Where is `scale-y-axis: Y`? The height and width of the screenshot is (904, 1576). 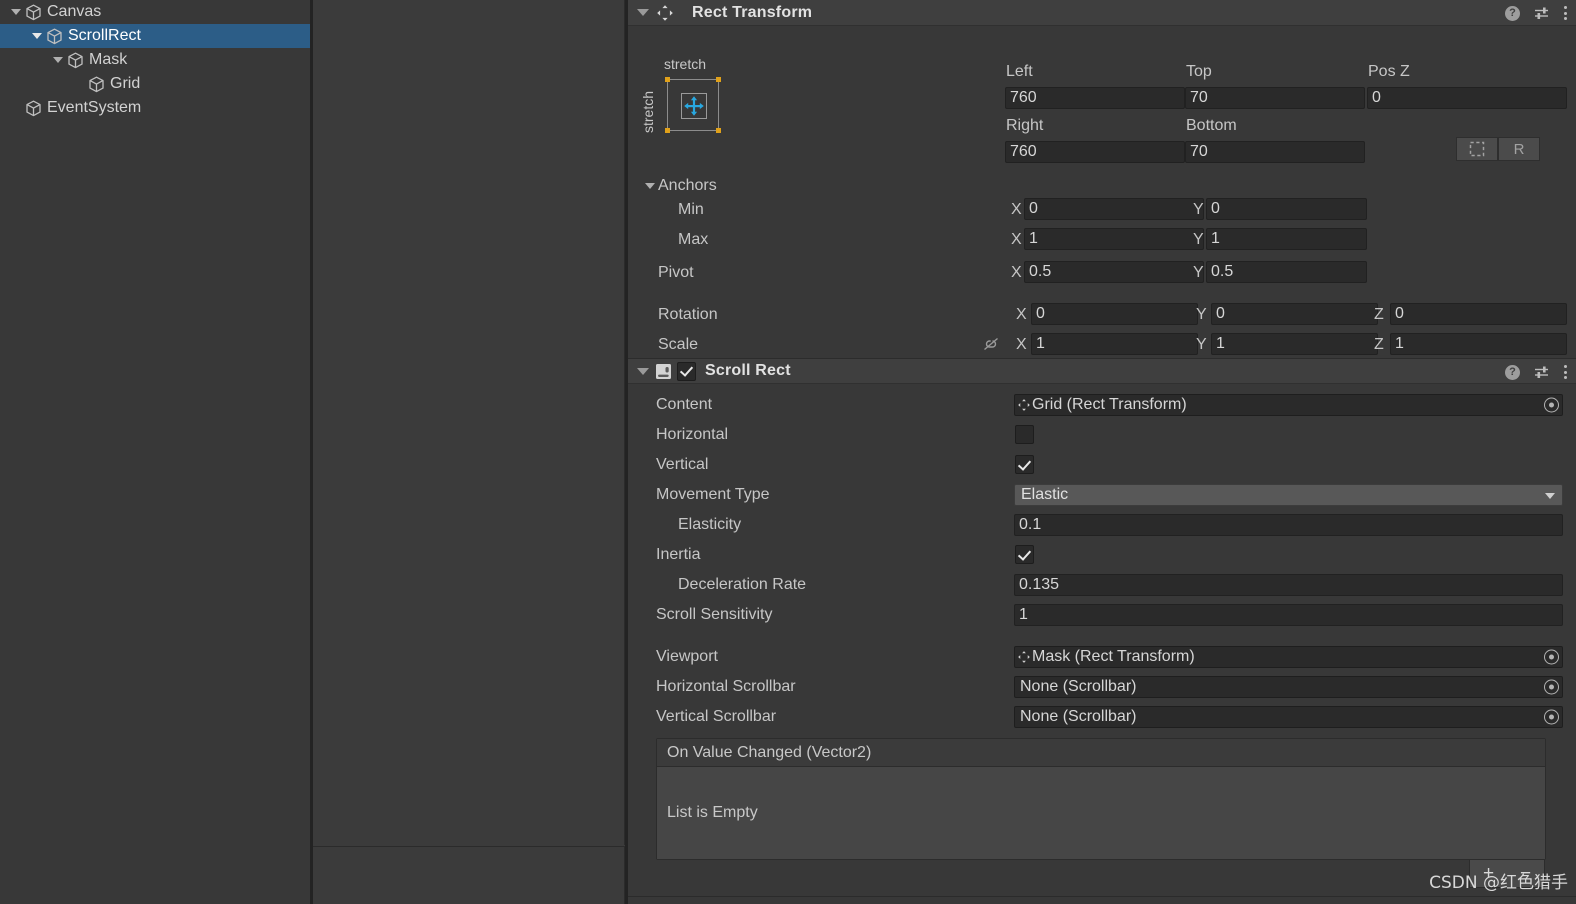
scale-y-axis: Y is located at coordinates (1201, 344).